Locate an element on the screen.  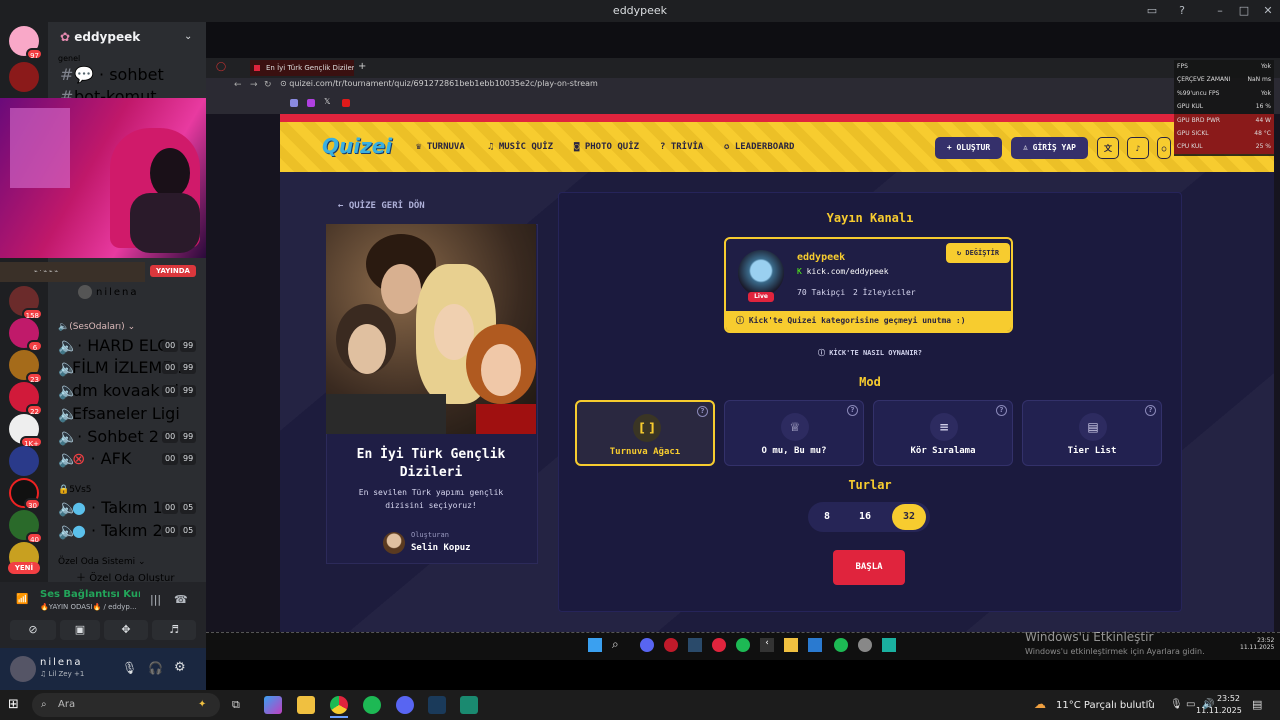
reload-icon: ↻ is located at coordinates (268, 85).